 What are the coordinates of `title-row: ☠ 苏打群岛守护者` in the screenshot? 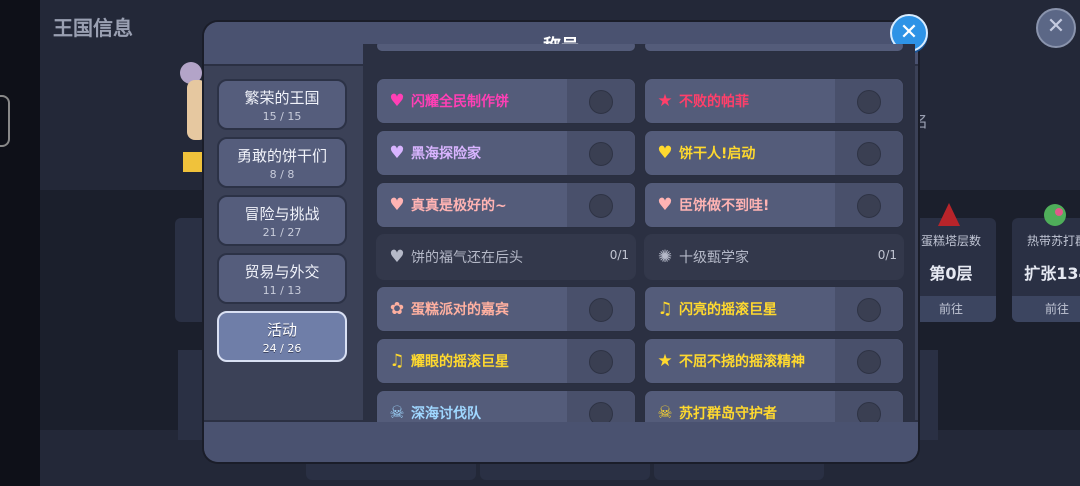 It's located at (774, 406).